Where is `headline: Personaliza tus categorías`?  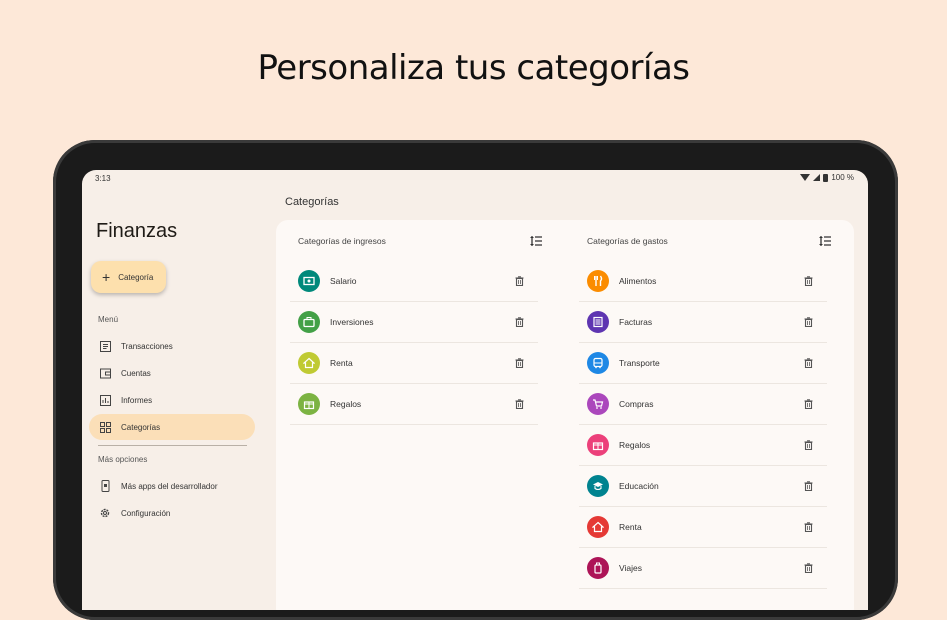
headline: Personaliza tus categorías is located at coordinates (473, 68).